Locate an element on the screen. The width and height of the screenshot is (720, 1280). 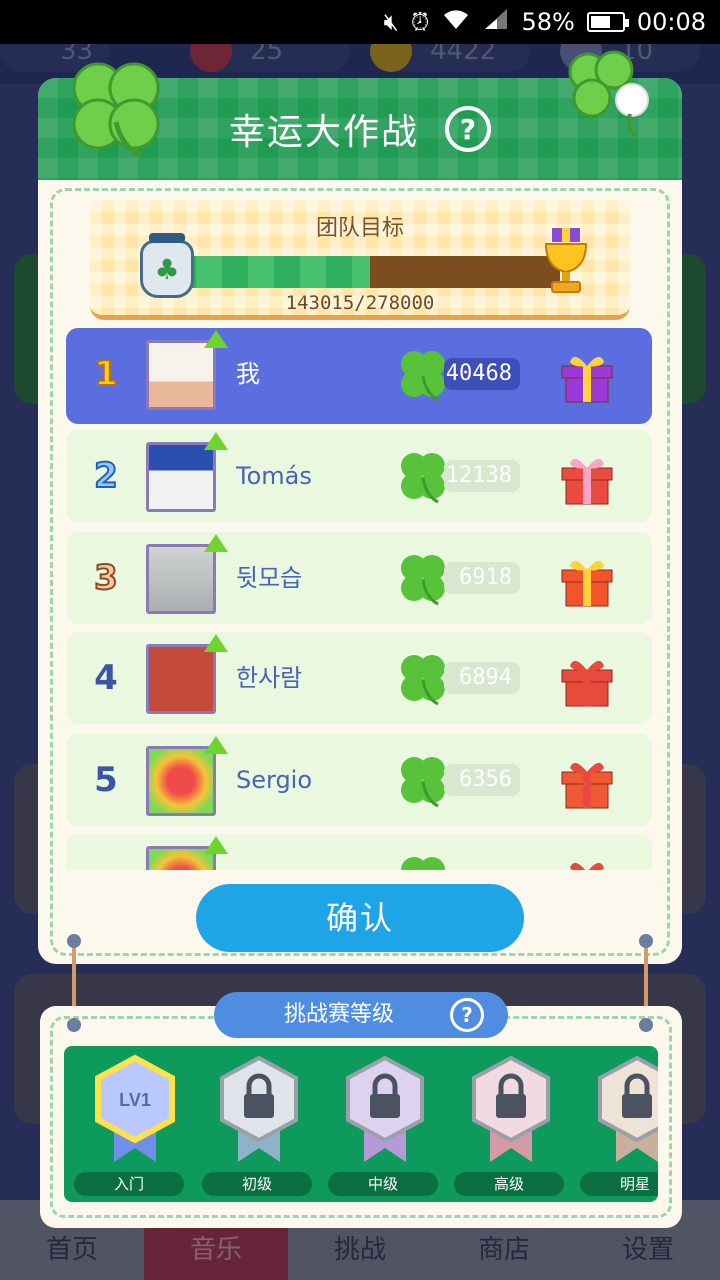
rank-number: 2 is located at coordinates (106, 476).